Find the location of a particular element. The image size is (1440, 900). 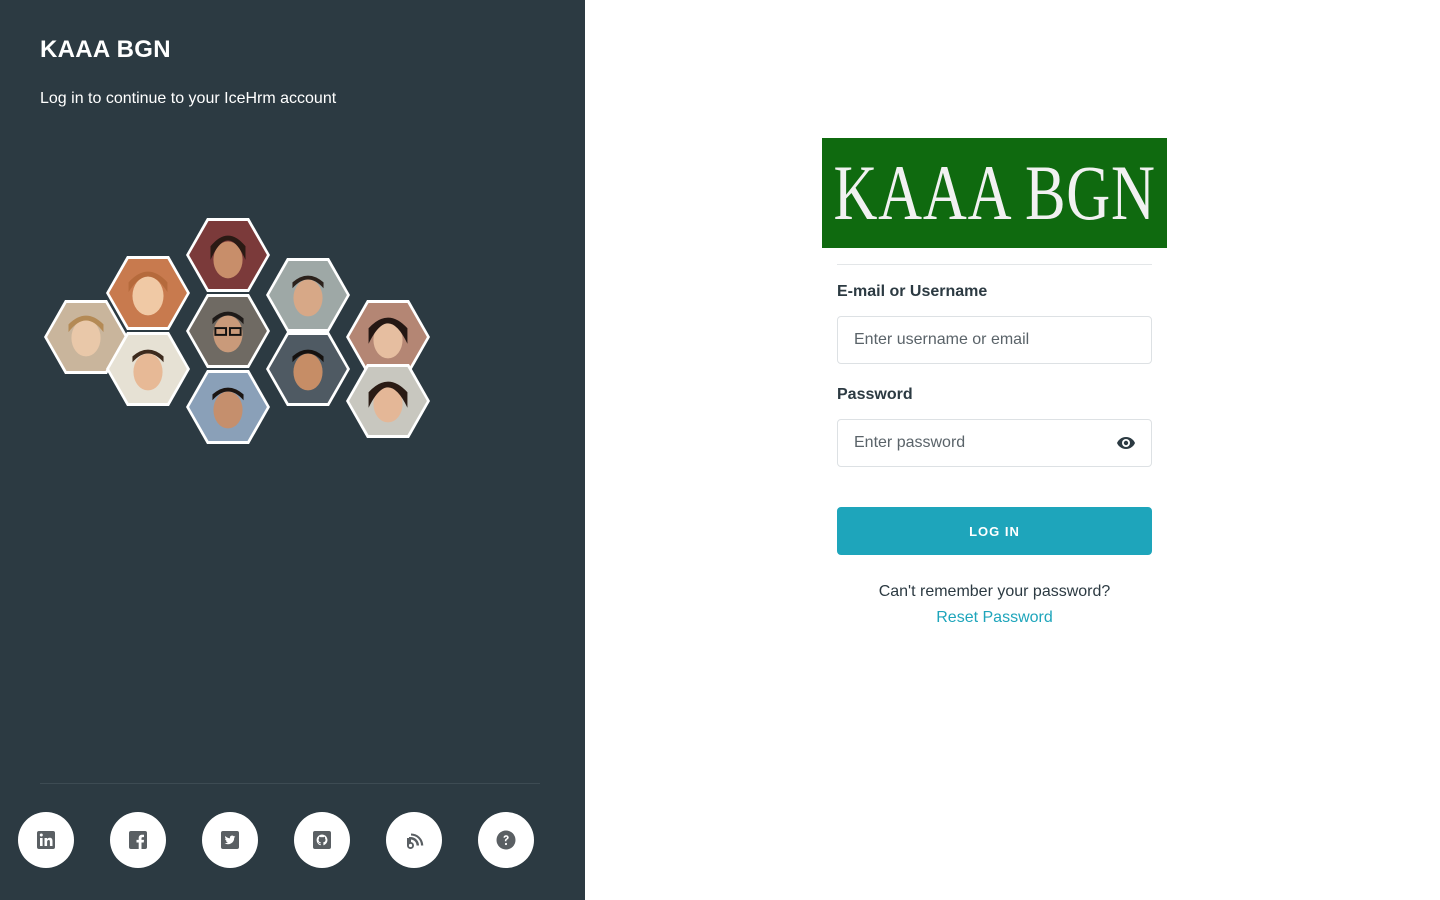

help-icon is located at coordinates (506, 840).